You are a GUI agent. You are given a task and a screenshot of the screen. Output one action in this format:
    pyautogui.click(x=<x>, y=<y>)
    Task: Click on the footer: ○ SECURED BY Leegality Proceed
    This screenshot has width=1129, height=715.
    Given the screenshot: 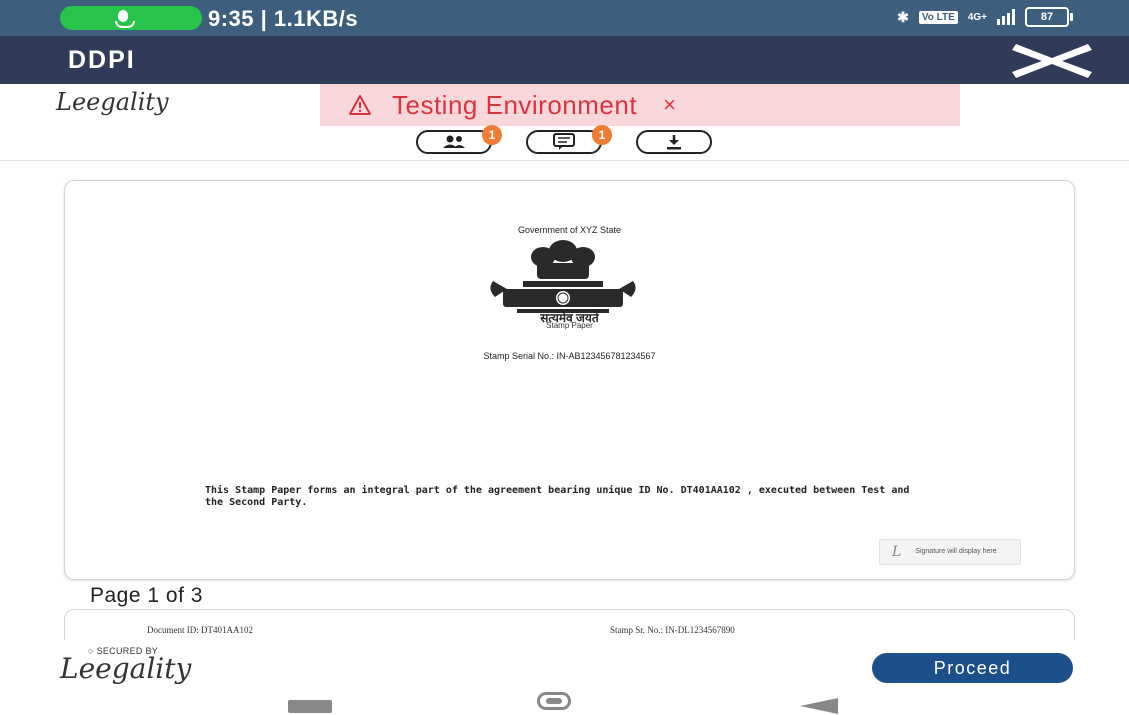 What is the action you would take?
    pyautogui.click(x=564, y=664)
    